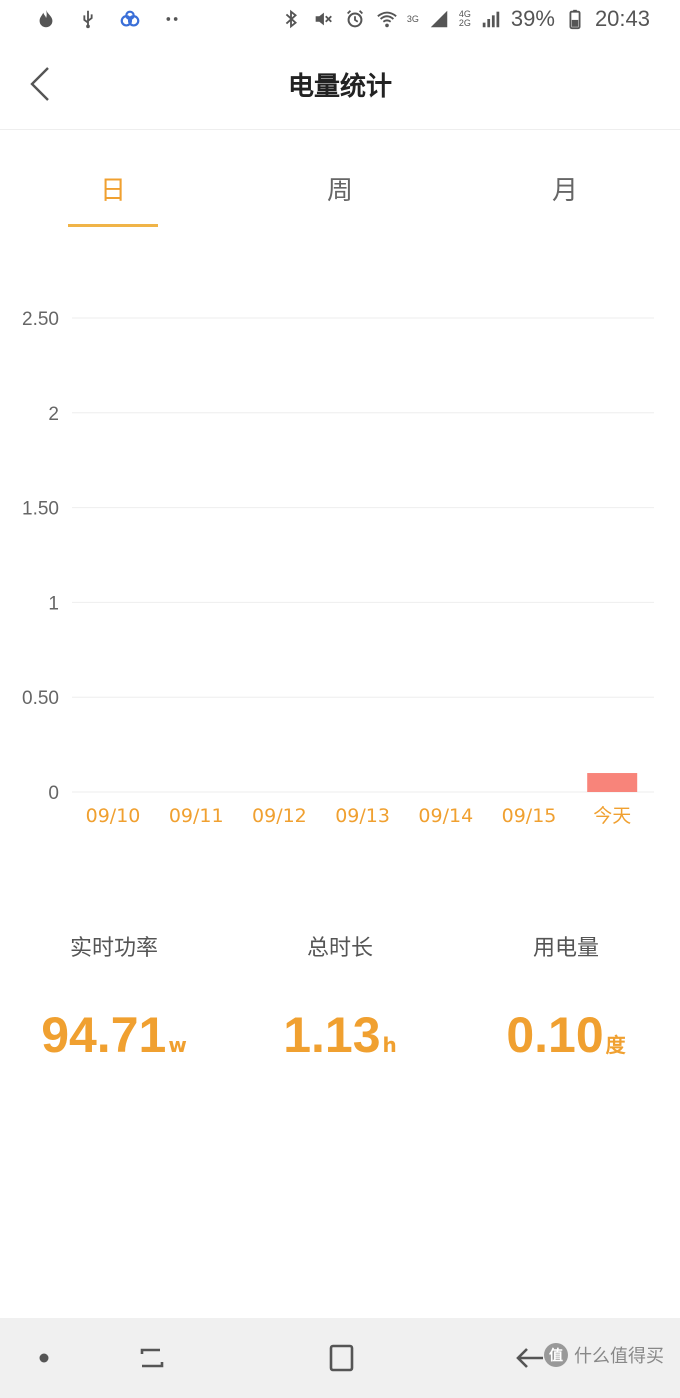 The image size is (680, 1398). What do you see at coordinates (340, 997) in the screenshot?
I see `stat-total-duration: 总时长 1.13 h` at bounding box center [340, 997].